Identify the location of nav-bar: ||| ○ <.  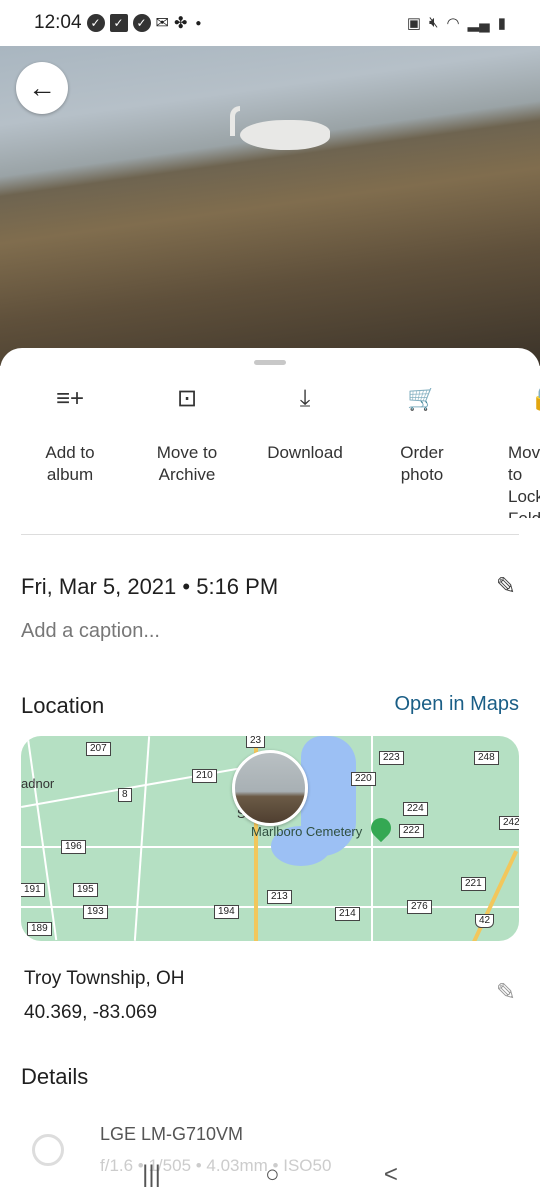
(270, 1175).